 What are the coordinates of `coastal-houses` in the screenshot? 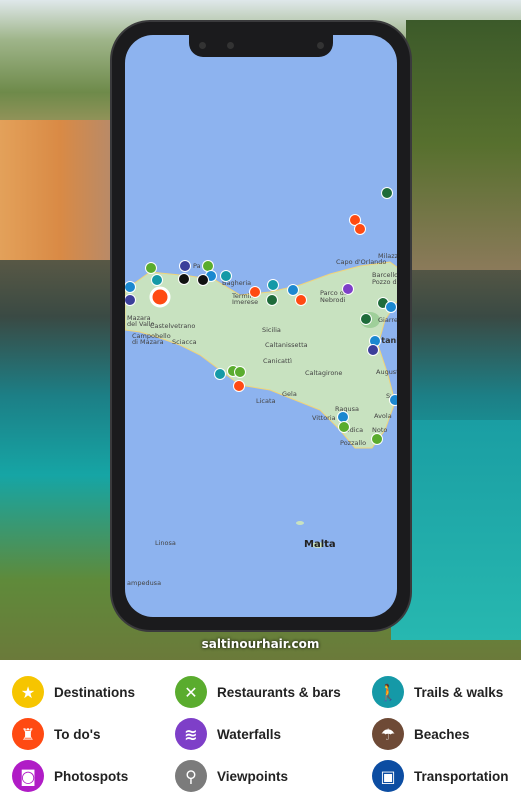 It's located at (60, 190).